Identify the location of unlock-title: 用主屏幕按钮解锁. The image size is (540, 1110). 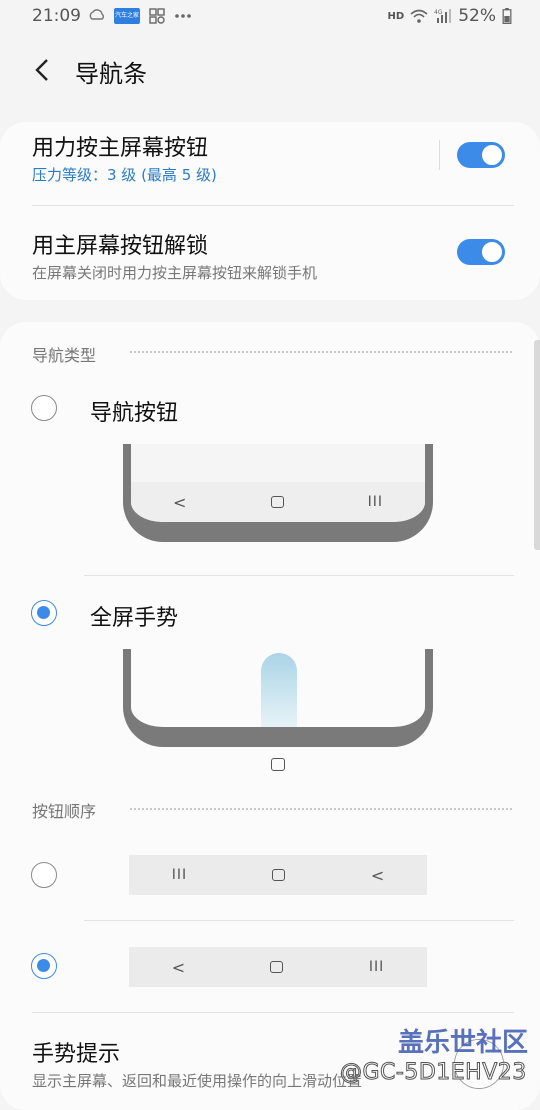
(120, 246).